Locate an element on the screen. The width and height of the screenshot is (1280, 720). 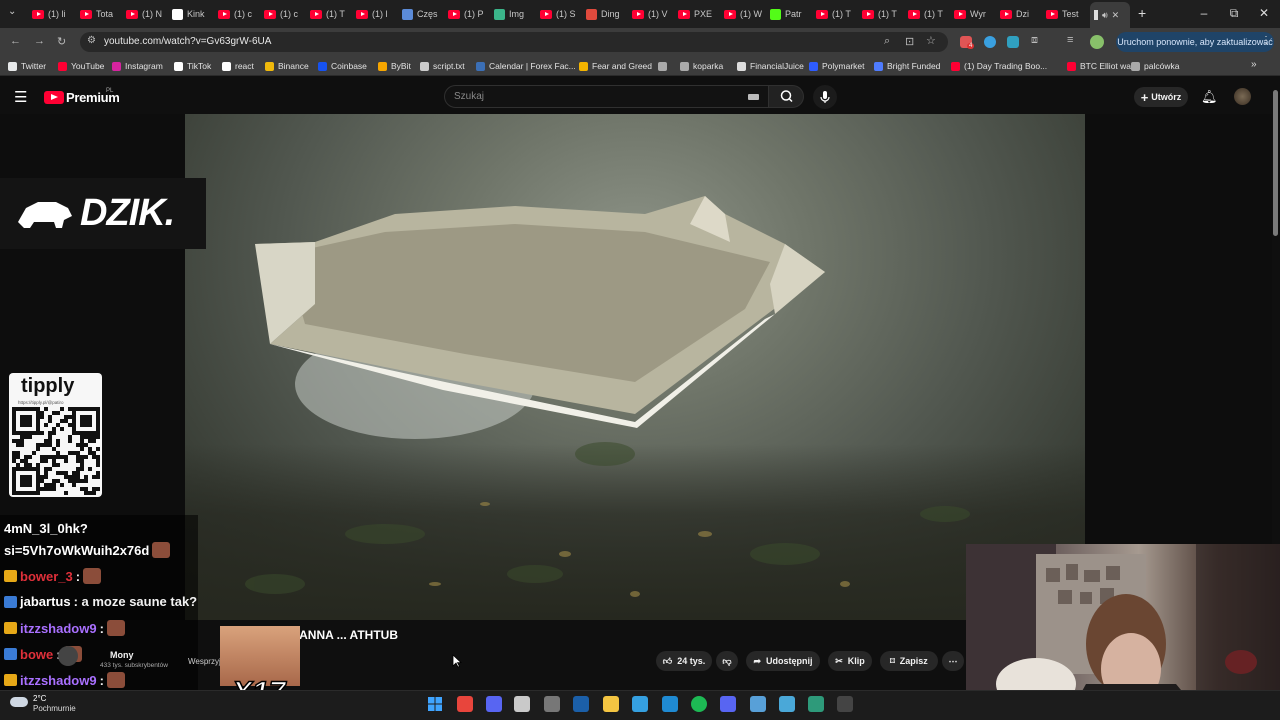
support-button: Wesprzyj is located at coordinates (204, 661).